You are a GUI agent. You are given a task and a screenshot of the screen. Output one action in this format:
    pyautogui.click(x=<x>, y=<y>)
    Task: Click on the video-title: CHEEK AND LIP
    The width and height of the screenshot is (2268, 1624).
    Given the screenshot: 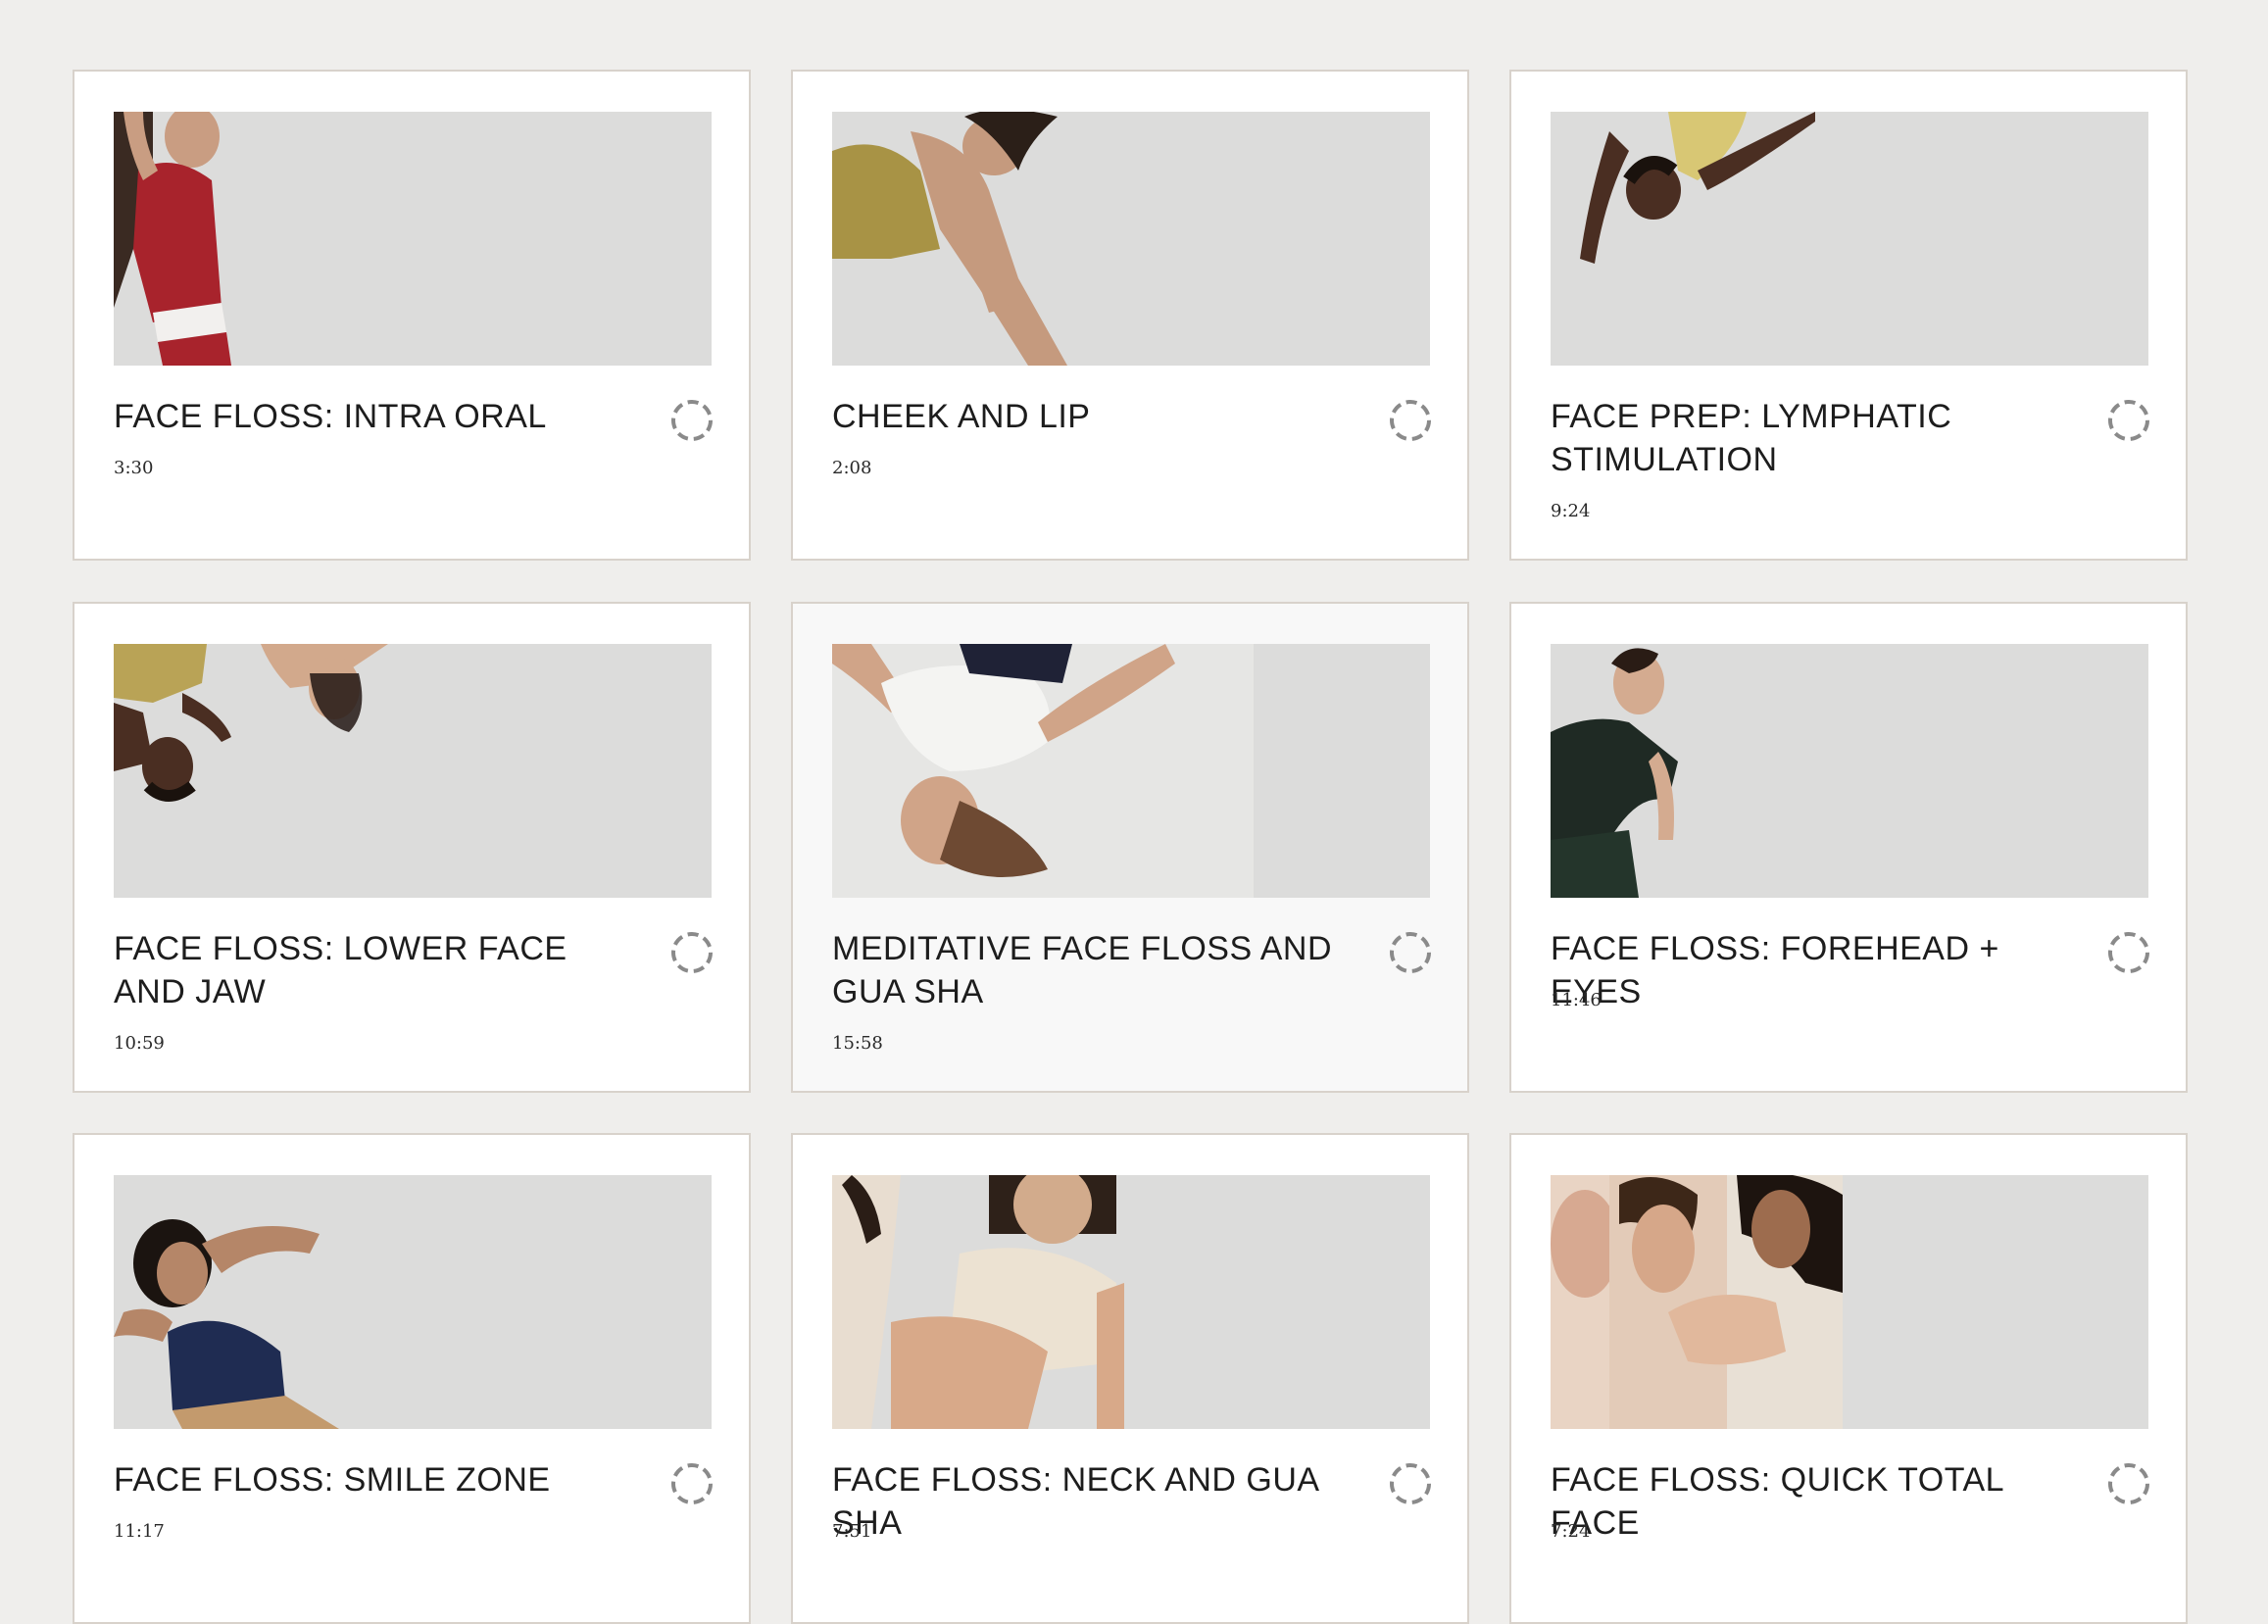 What is the action you would take?
    pyautogui.click(x=1087, y=416)
    